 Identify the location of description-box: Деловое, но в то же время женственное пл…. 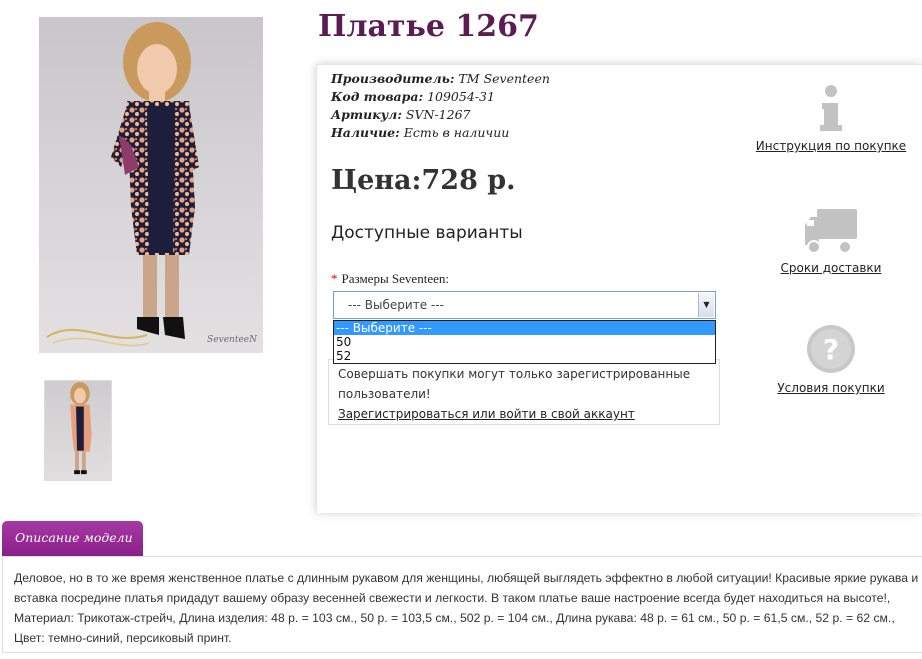
(462, 604).